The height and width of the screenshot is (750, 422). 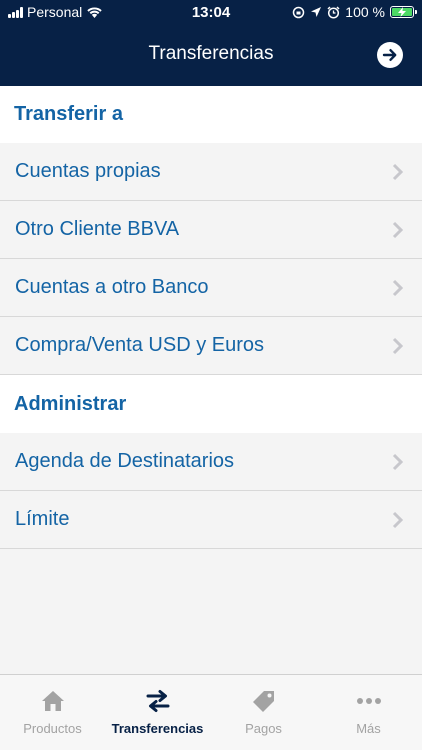 I want to click on battery-icon, so click(x=403, y=12).